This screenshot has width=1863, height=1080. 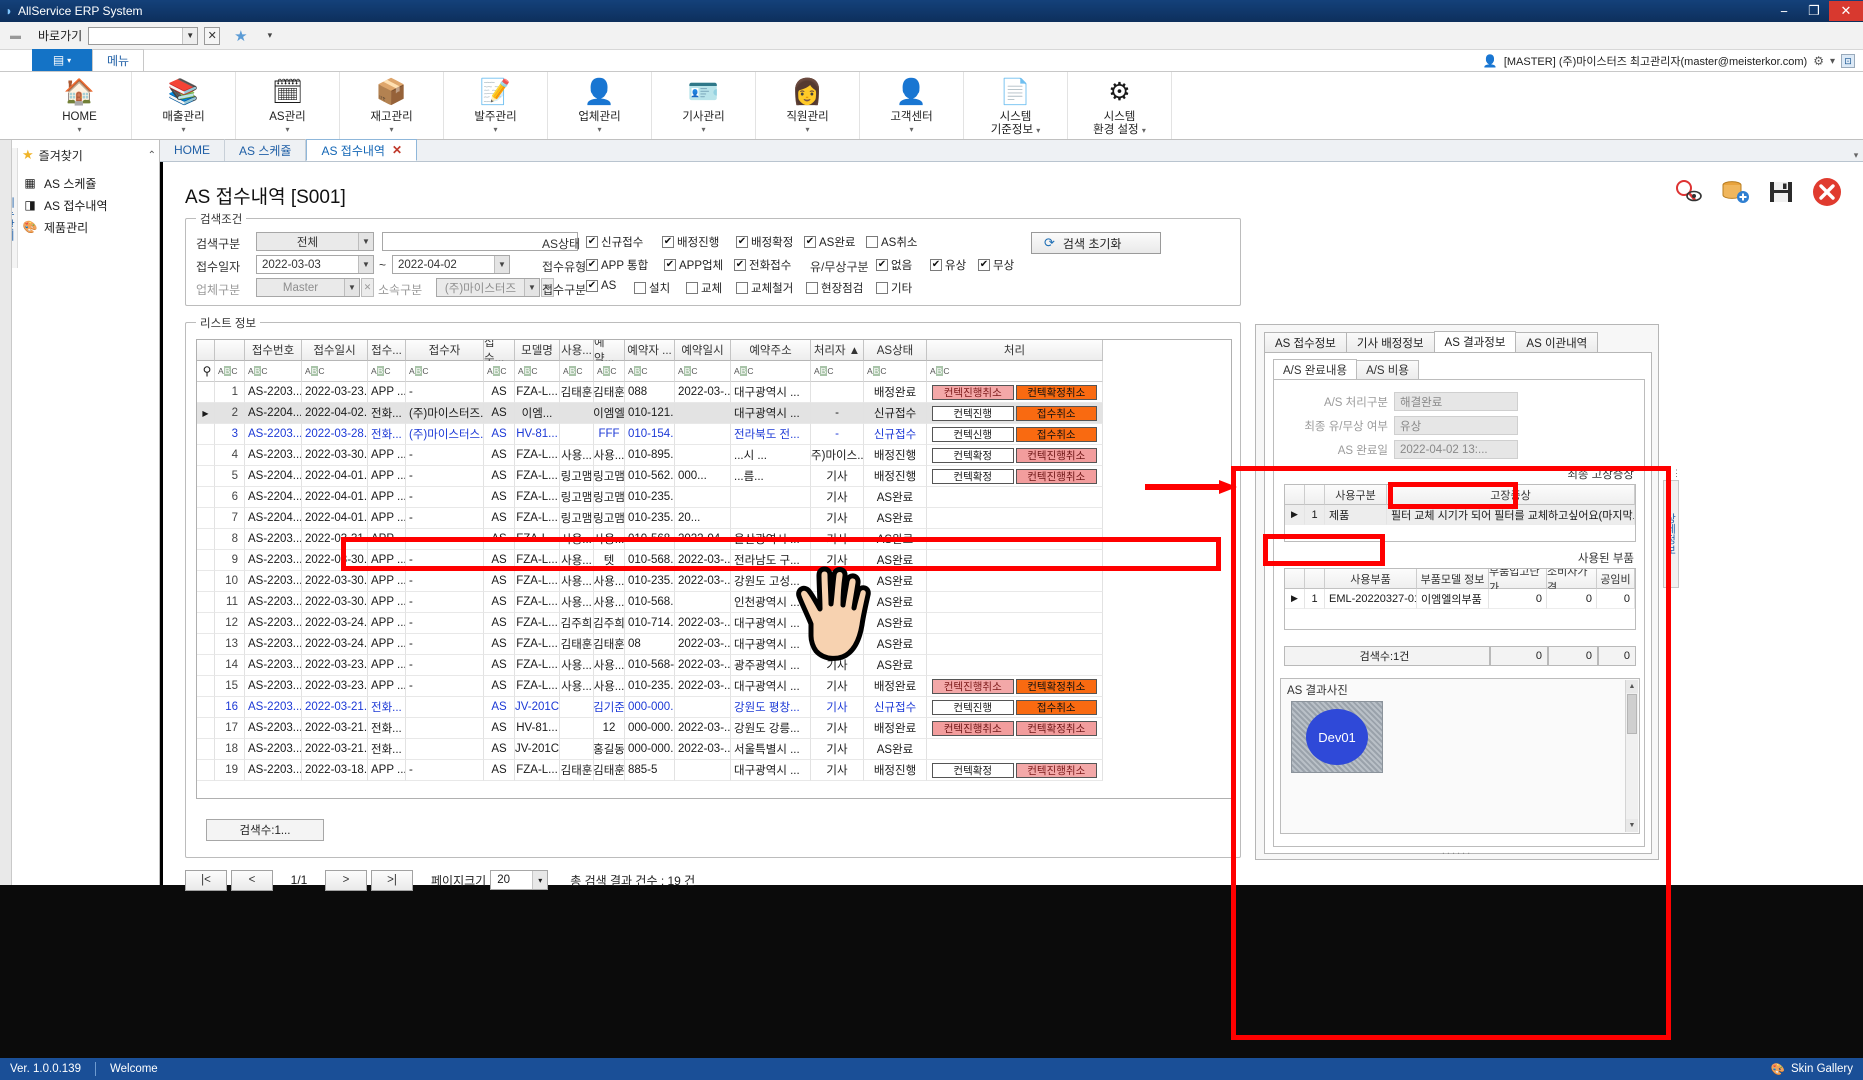 I want to click on row-action-button: 컨텍확정취소, so click(x=1056, y=686).